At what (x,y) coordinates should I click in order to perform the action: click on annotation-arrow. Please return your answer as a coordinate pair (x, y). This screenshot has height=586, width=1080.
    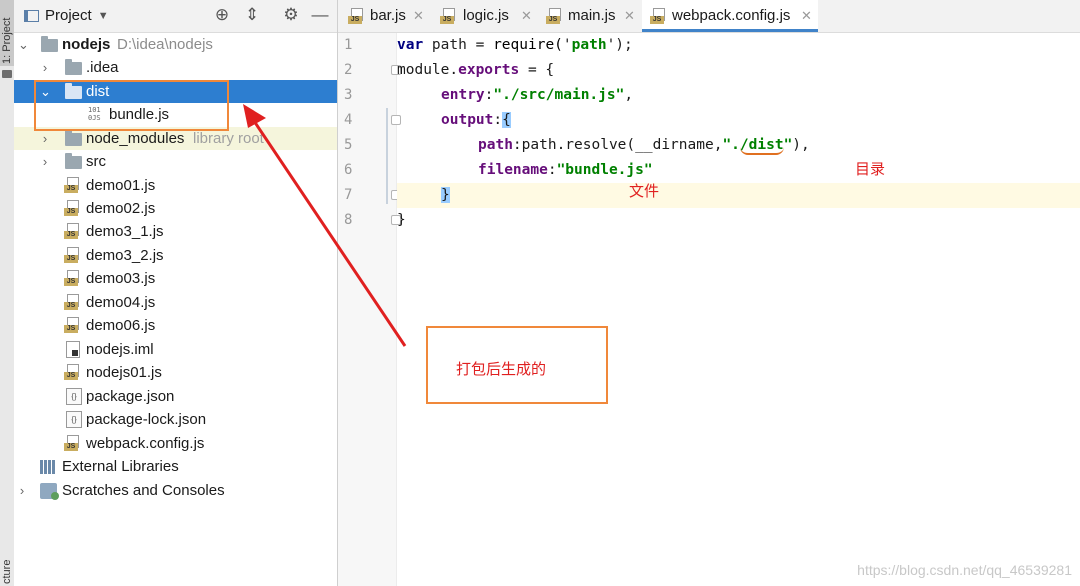
    Looking at the image, I should click on (325, 225).